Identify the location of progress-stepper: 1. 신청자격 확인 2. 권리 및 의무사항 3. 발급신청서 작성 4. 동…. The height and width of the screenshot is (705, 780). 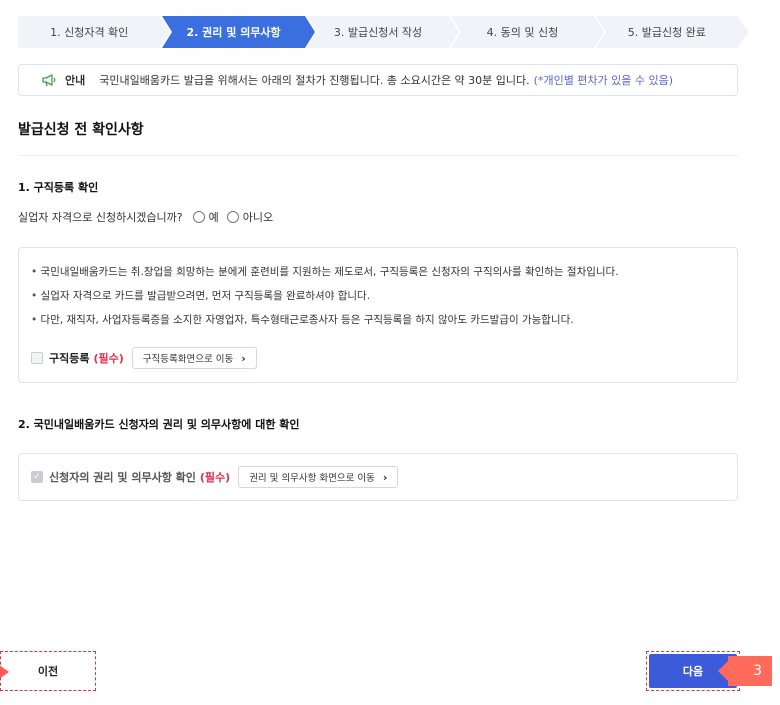
(383, 32).